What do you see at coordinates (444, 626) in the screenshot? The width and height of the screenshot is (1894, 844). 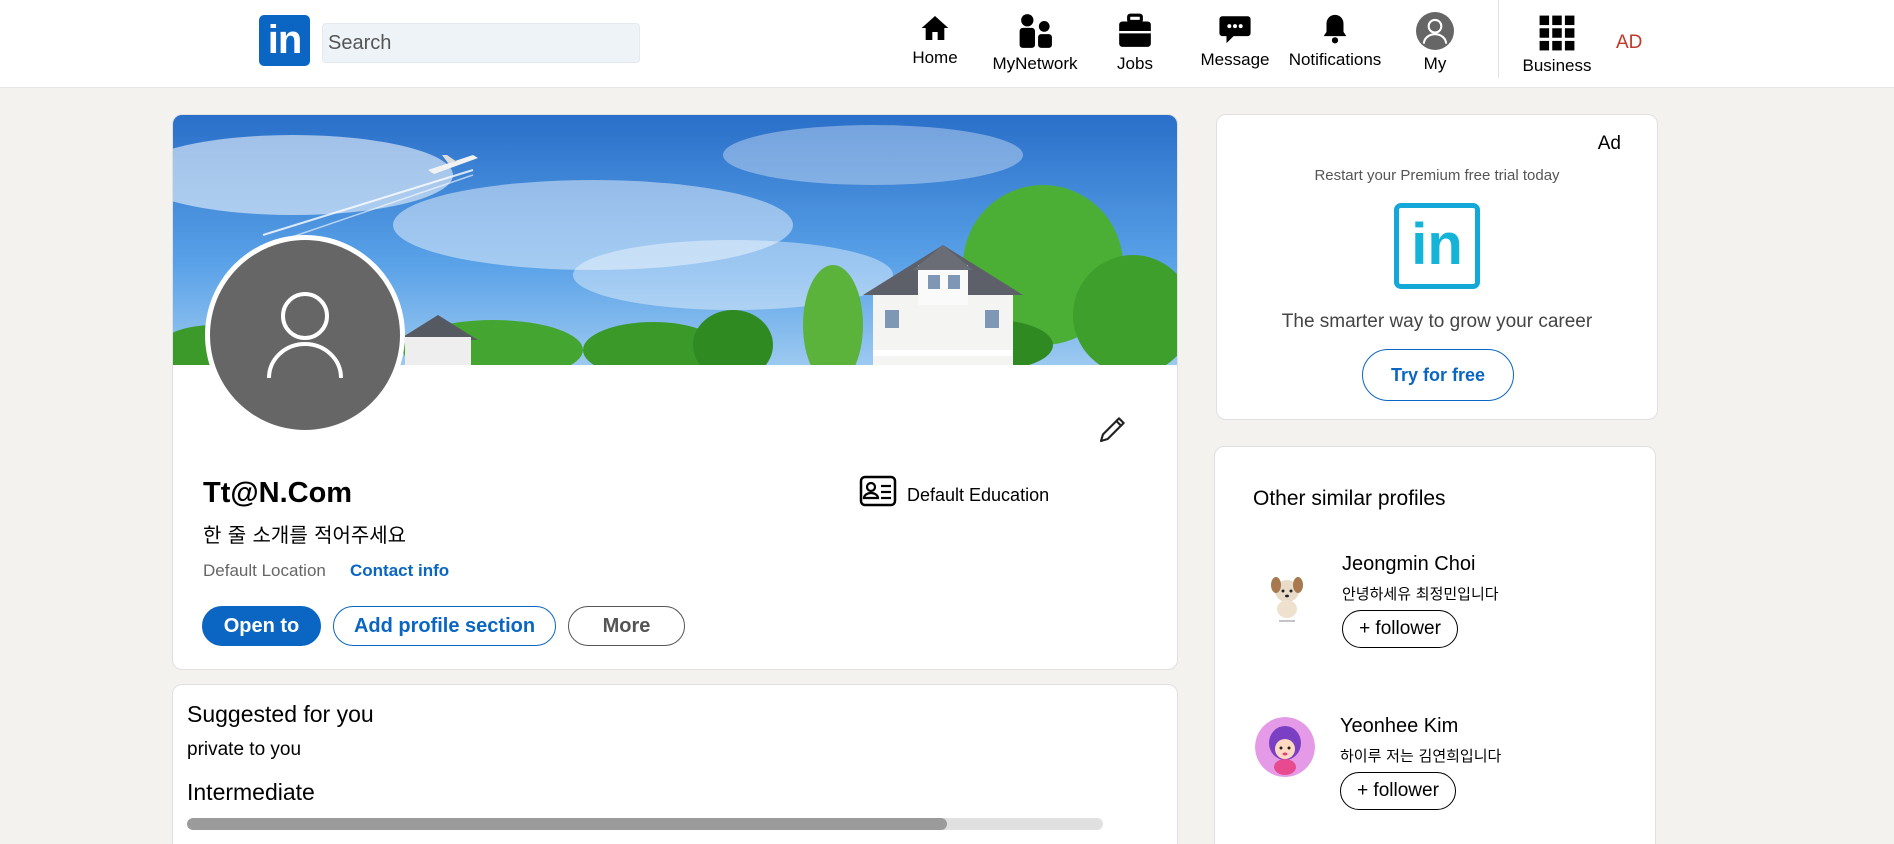 I see `add-profile-section-button: Add profile section` at bounding box center [444, 626].